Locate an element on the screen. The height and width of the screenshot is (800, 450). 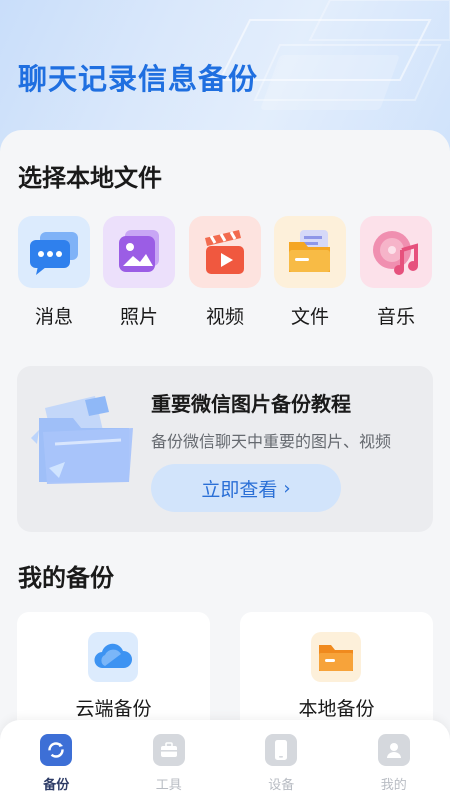
page-title: 聊天记录信息备份 is located at coordinates (138, 79).